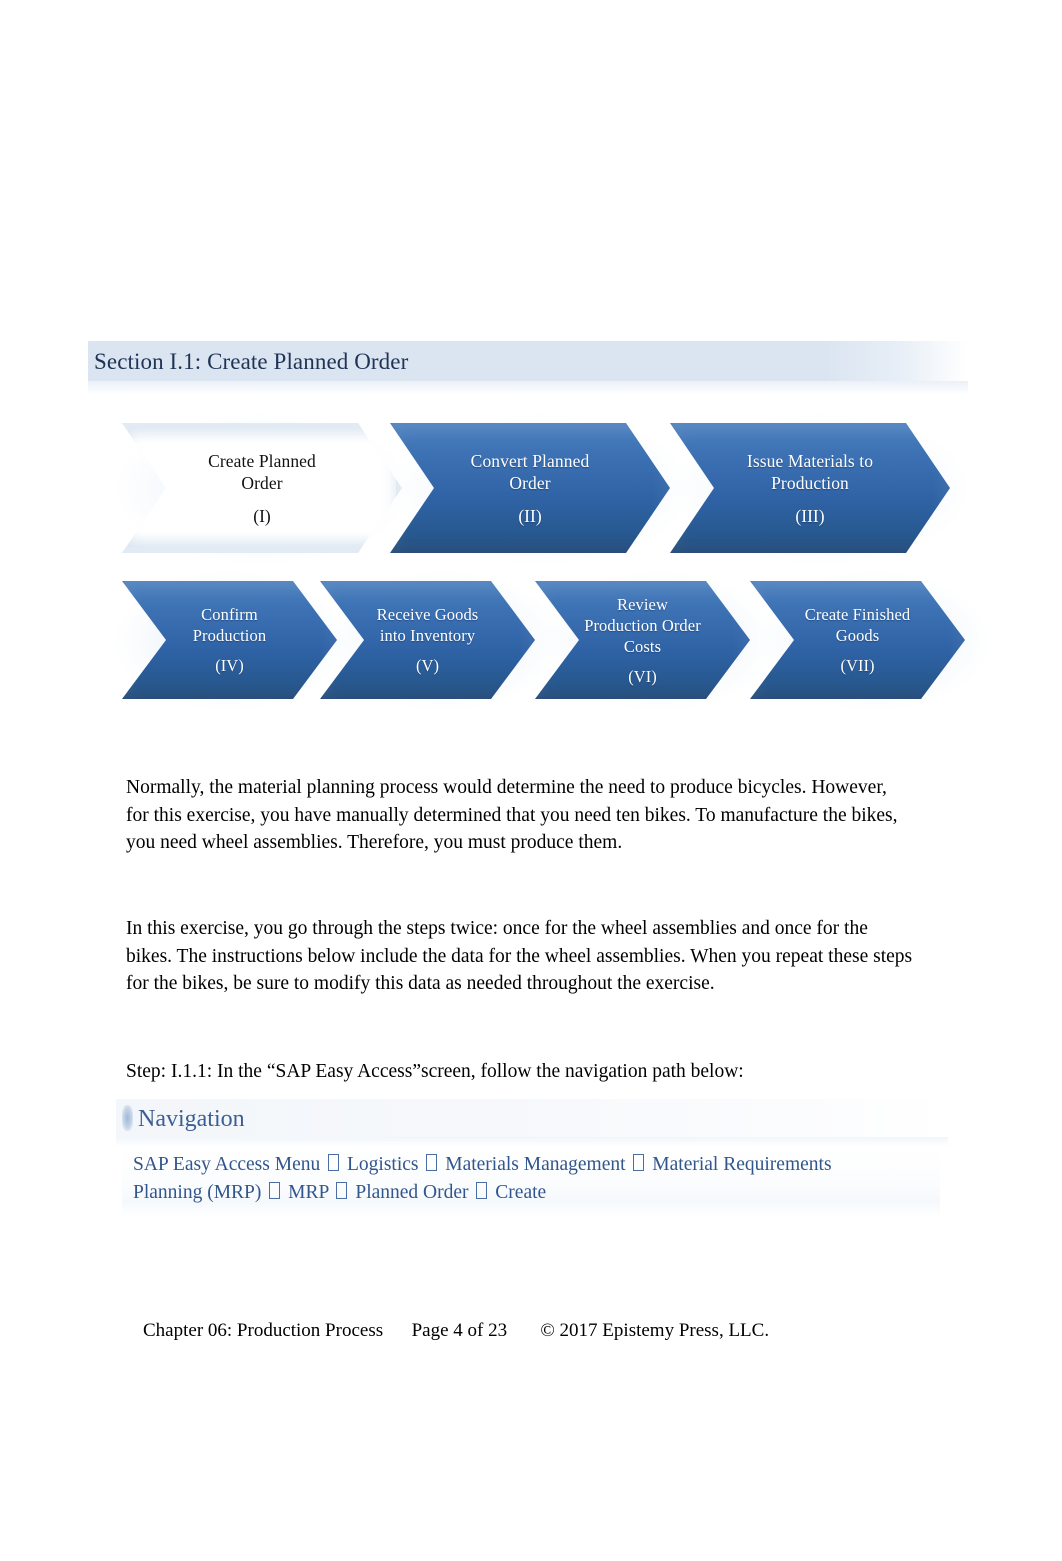  What do you see at coordinates (532, 1123) in the screenshot?
I see `navigation-header-bar: Navigation` at bounding box center [532, 1123].